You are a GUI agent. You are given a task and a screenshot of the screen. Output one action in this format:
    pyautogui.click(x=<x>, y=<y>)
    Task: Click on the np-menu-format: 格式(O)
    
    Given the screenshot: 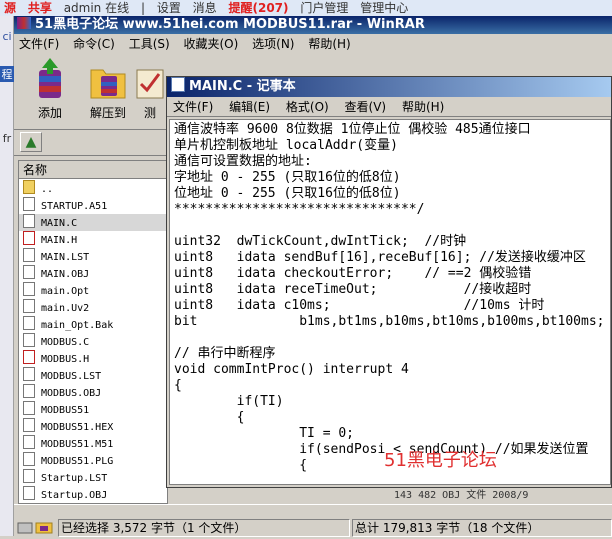 What is the action you would take?
    pyautogui.click(x=307, y=107)
    